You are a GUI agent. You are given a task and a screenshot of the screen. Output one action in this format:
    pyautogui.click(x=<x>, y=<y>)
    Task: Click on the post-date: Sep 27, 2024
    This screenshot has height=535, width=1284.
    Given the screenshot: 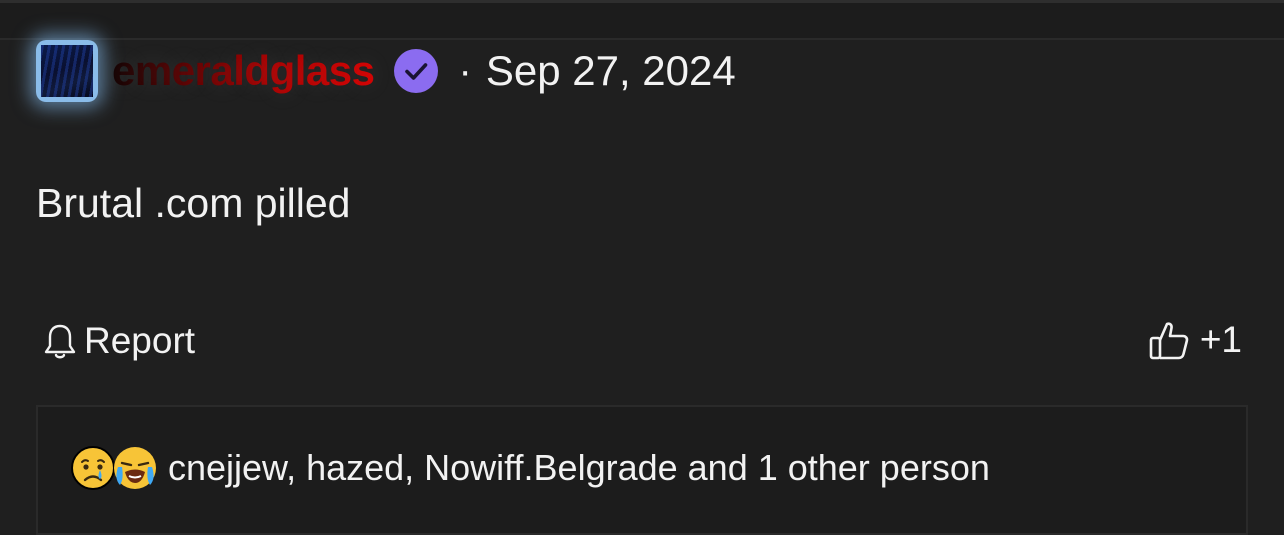 What is the action you would take?
    pyautogui.click(x=610, y=70)
    